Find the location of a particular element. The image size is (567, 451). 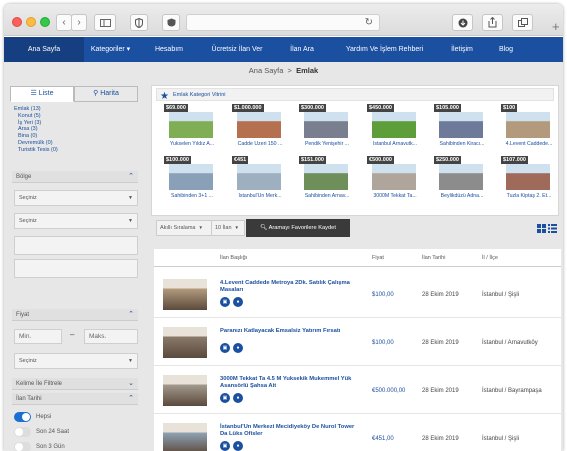

minimize-window-button is located at coordinates (31, 22).